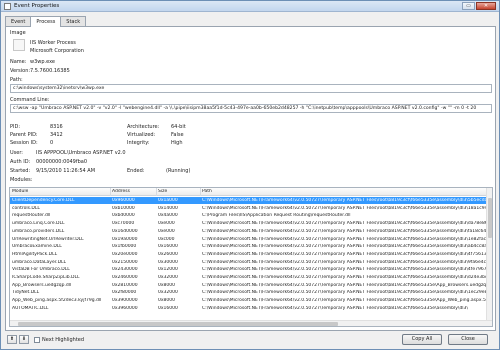  I want to click on close-button: Close, so click(468, 339).